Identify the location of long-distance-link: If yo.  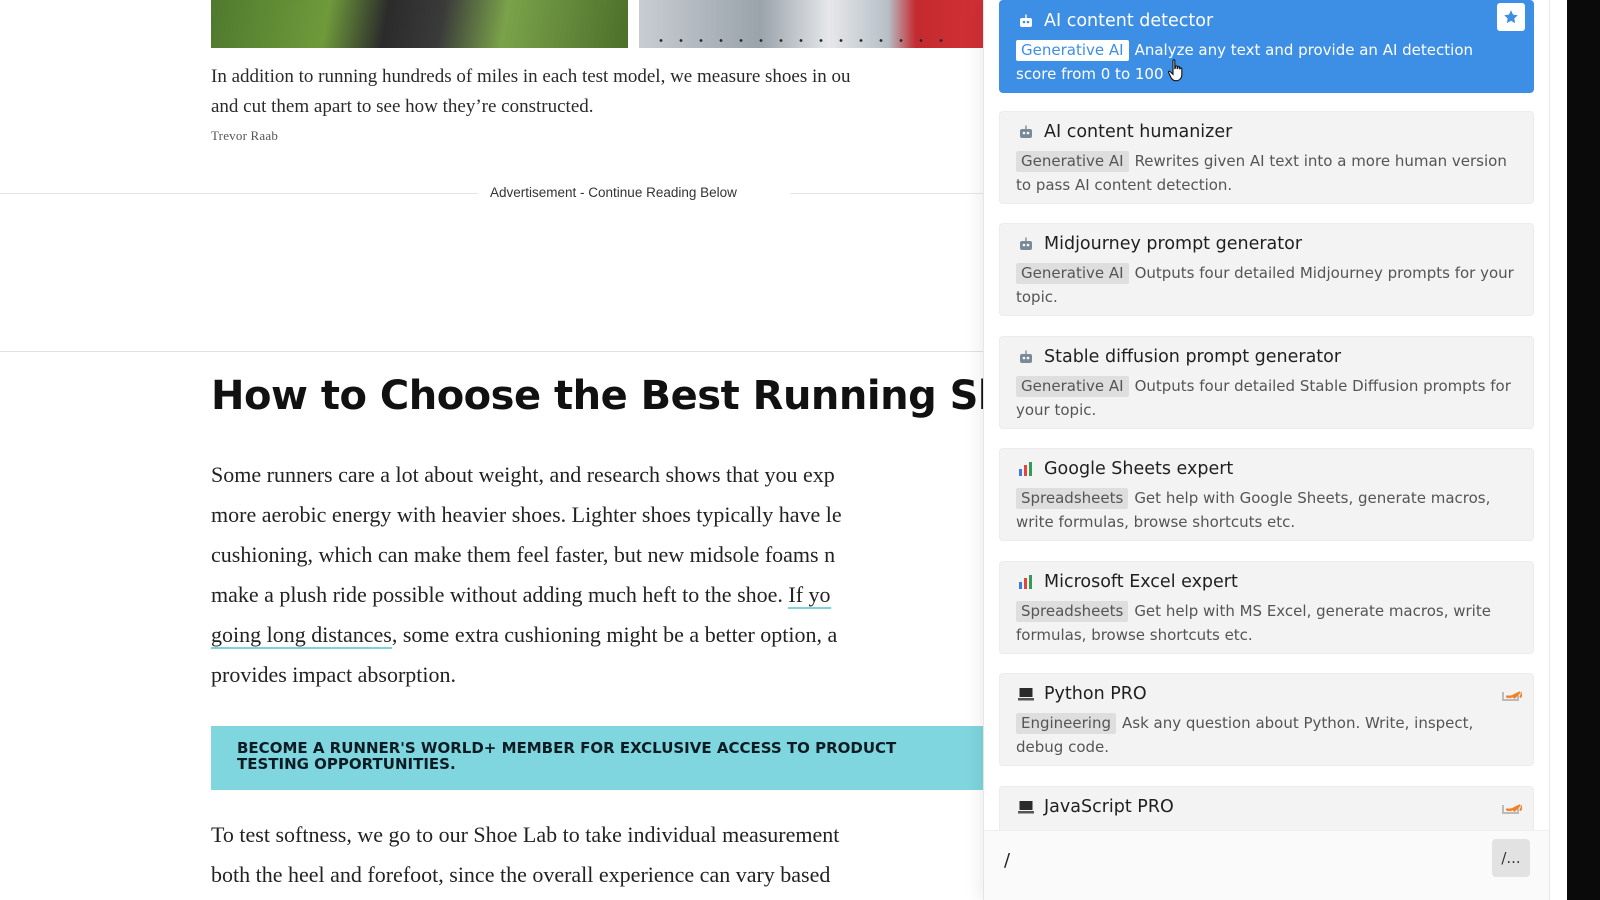
(809, 595).